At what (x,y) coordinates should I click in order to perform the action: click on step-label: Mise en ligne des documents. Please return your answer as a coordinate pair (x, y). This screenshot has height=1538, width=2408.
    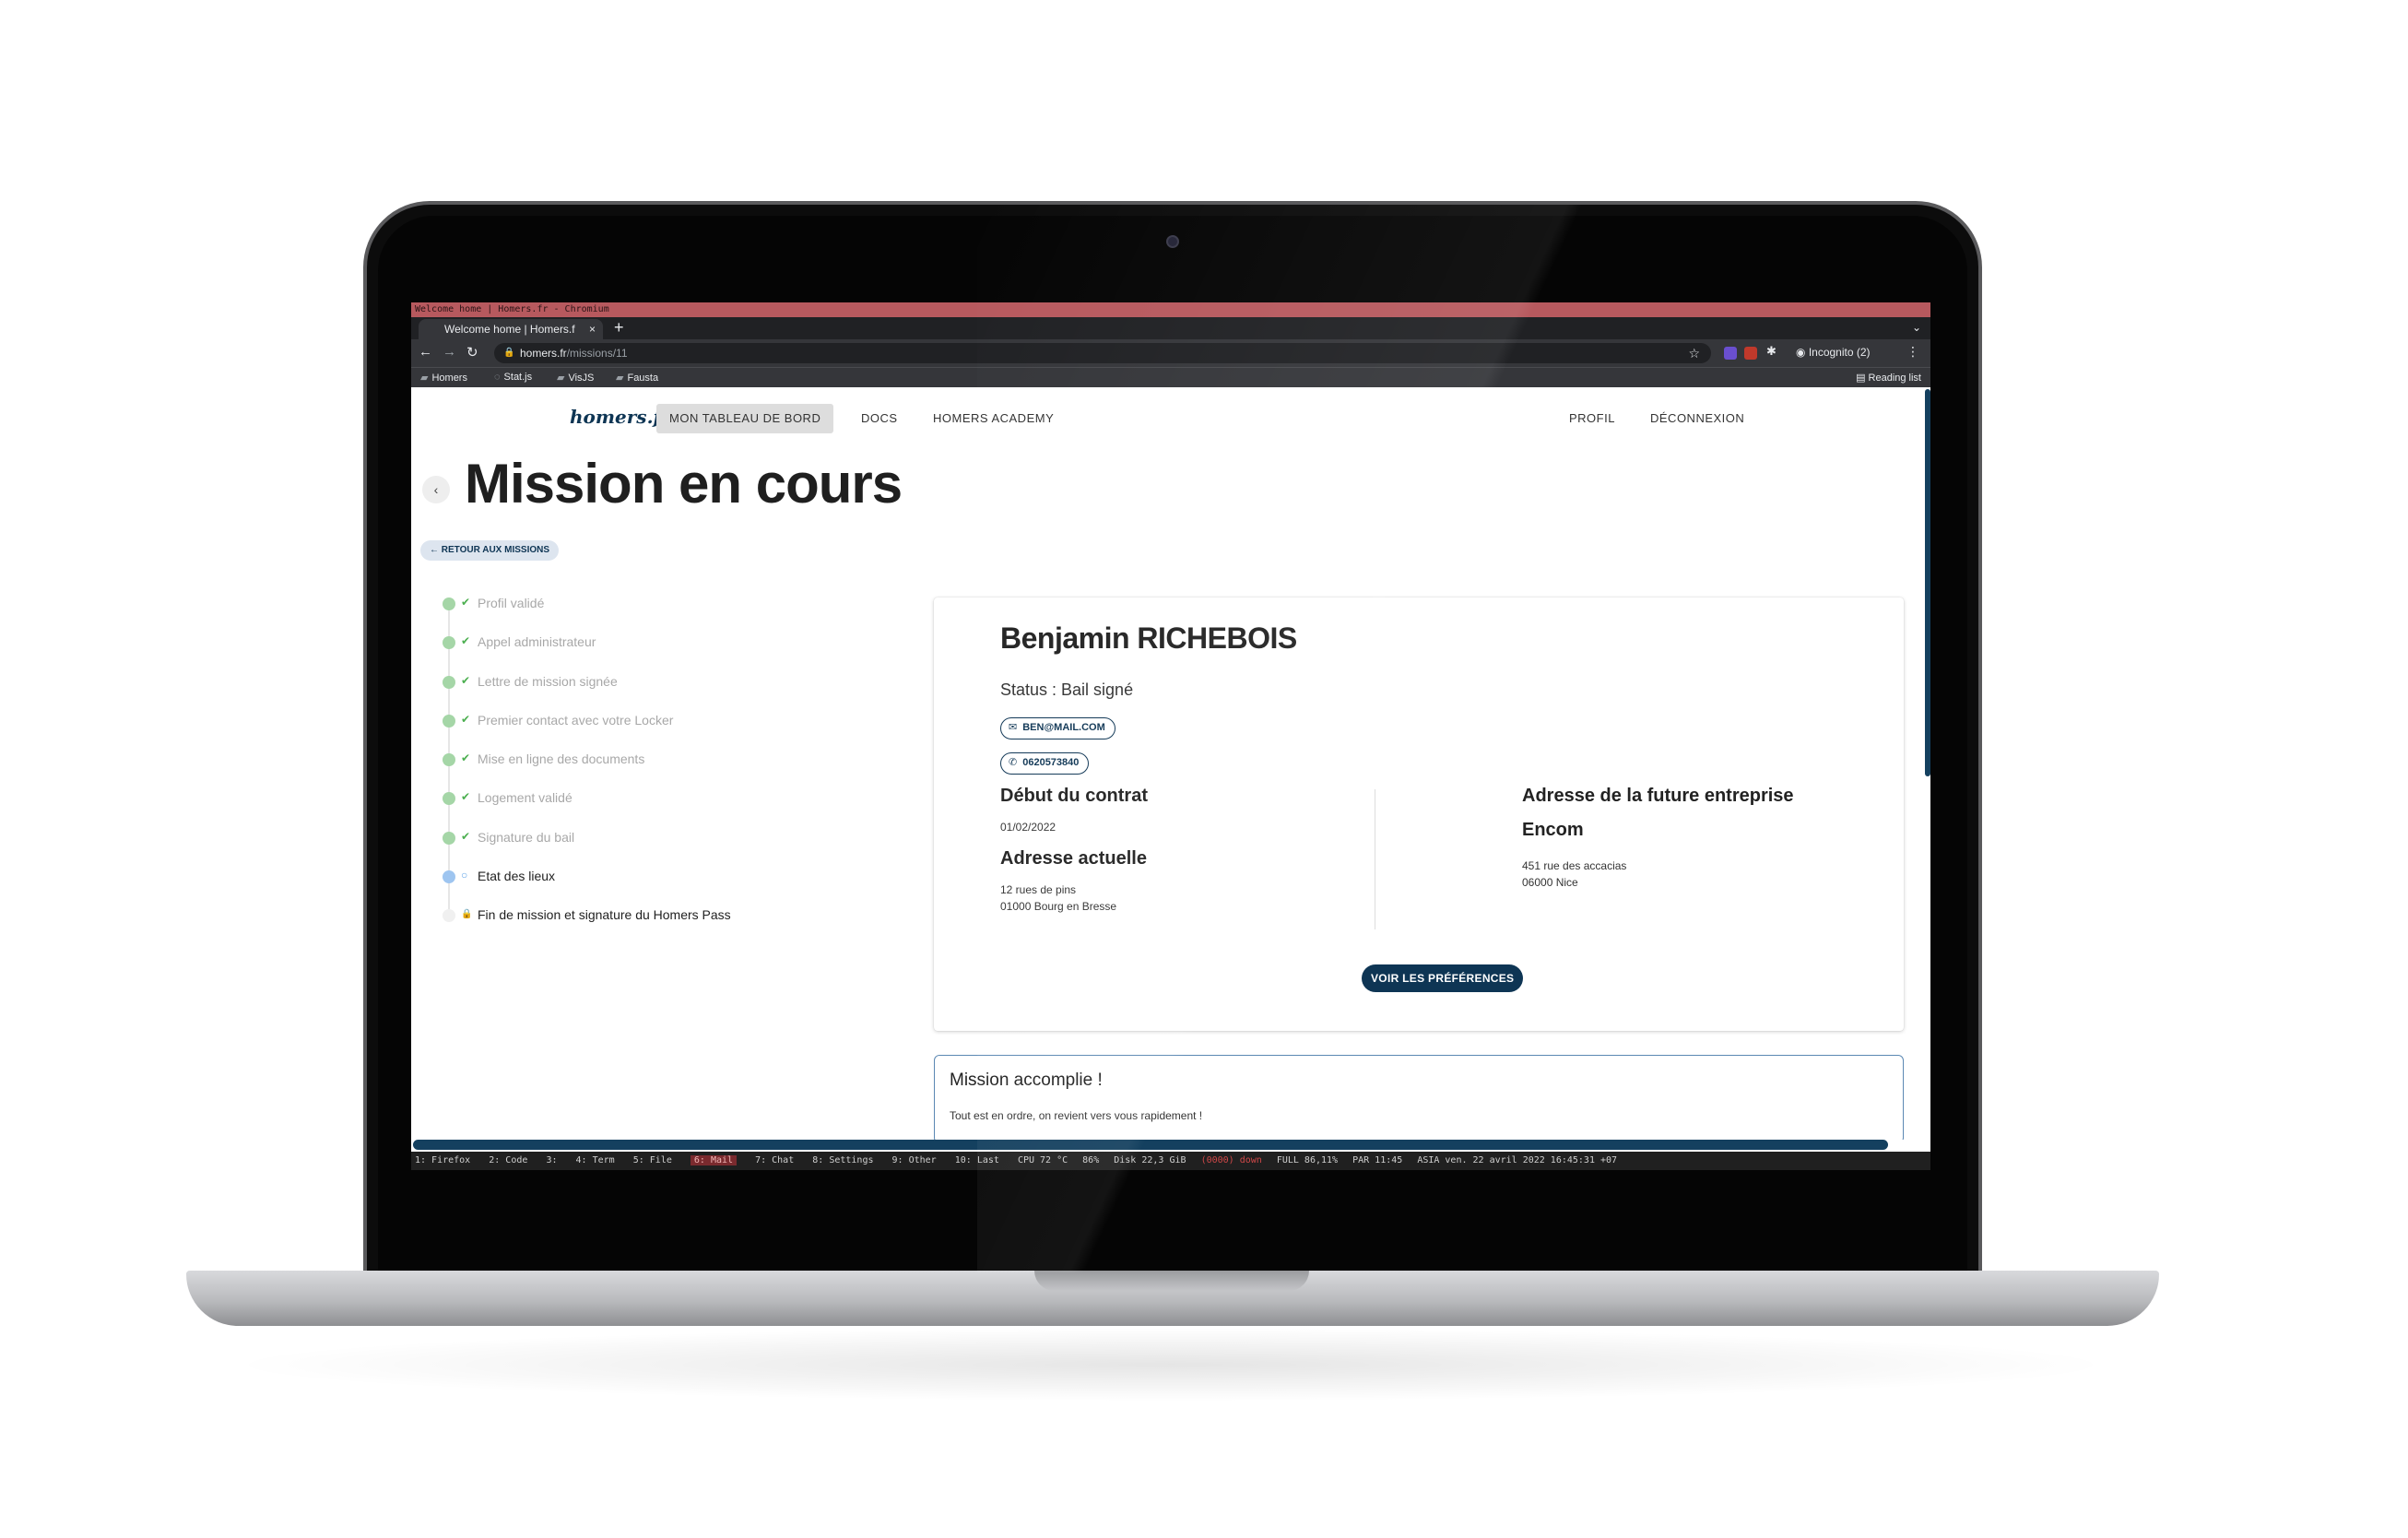
    Looking at the image, I should click on (562, 759).